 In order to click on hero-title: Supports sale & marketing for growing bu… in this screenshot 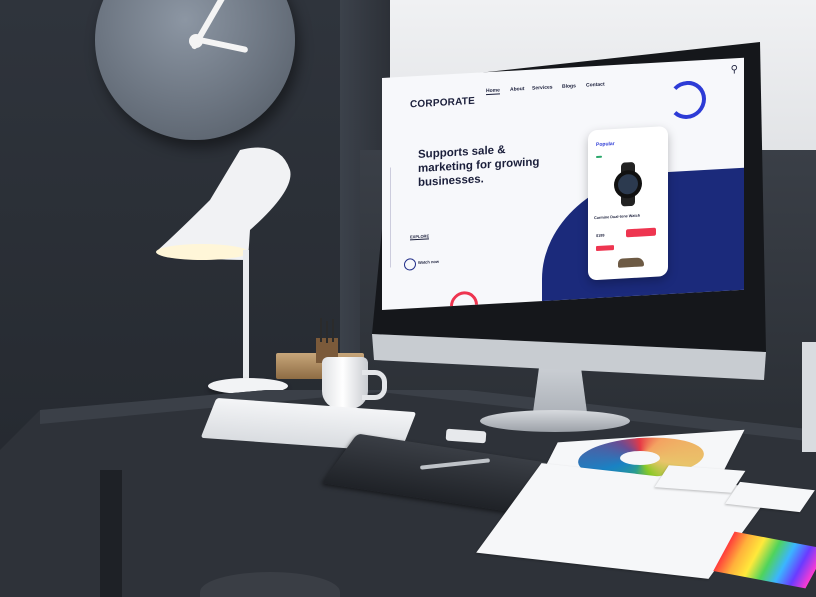, I will do `click(479, 166)`.